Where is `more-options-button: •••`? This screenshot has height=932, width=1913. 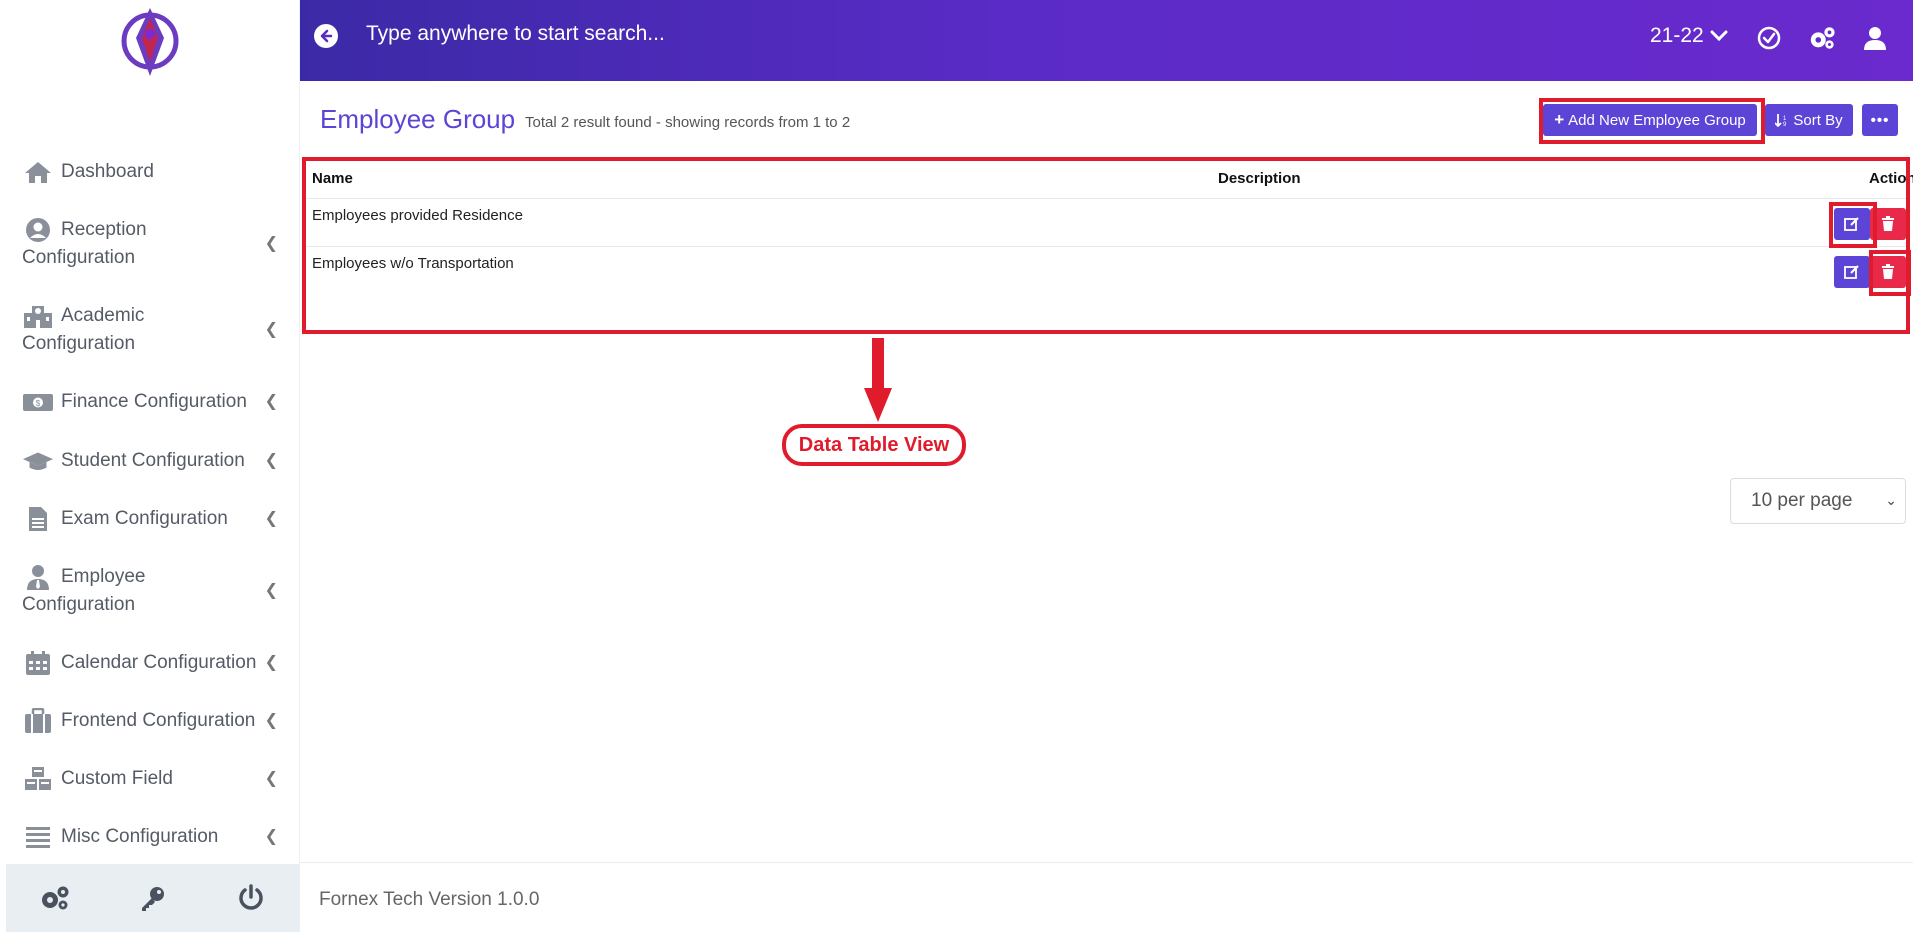
more-options-button: ••• is located at coordinates (1880, 120).